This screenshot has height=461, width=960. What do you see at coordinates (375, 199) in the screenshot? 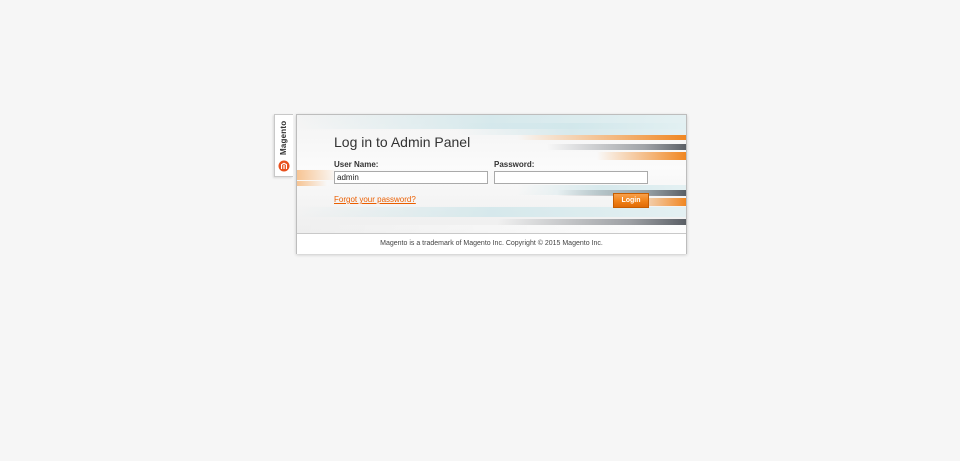
I see `forgot-password-link: Forgot your password?` at bounding box center [375, 199].